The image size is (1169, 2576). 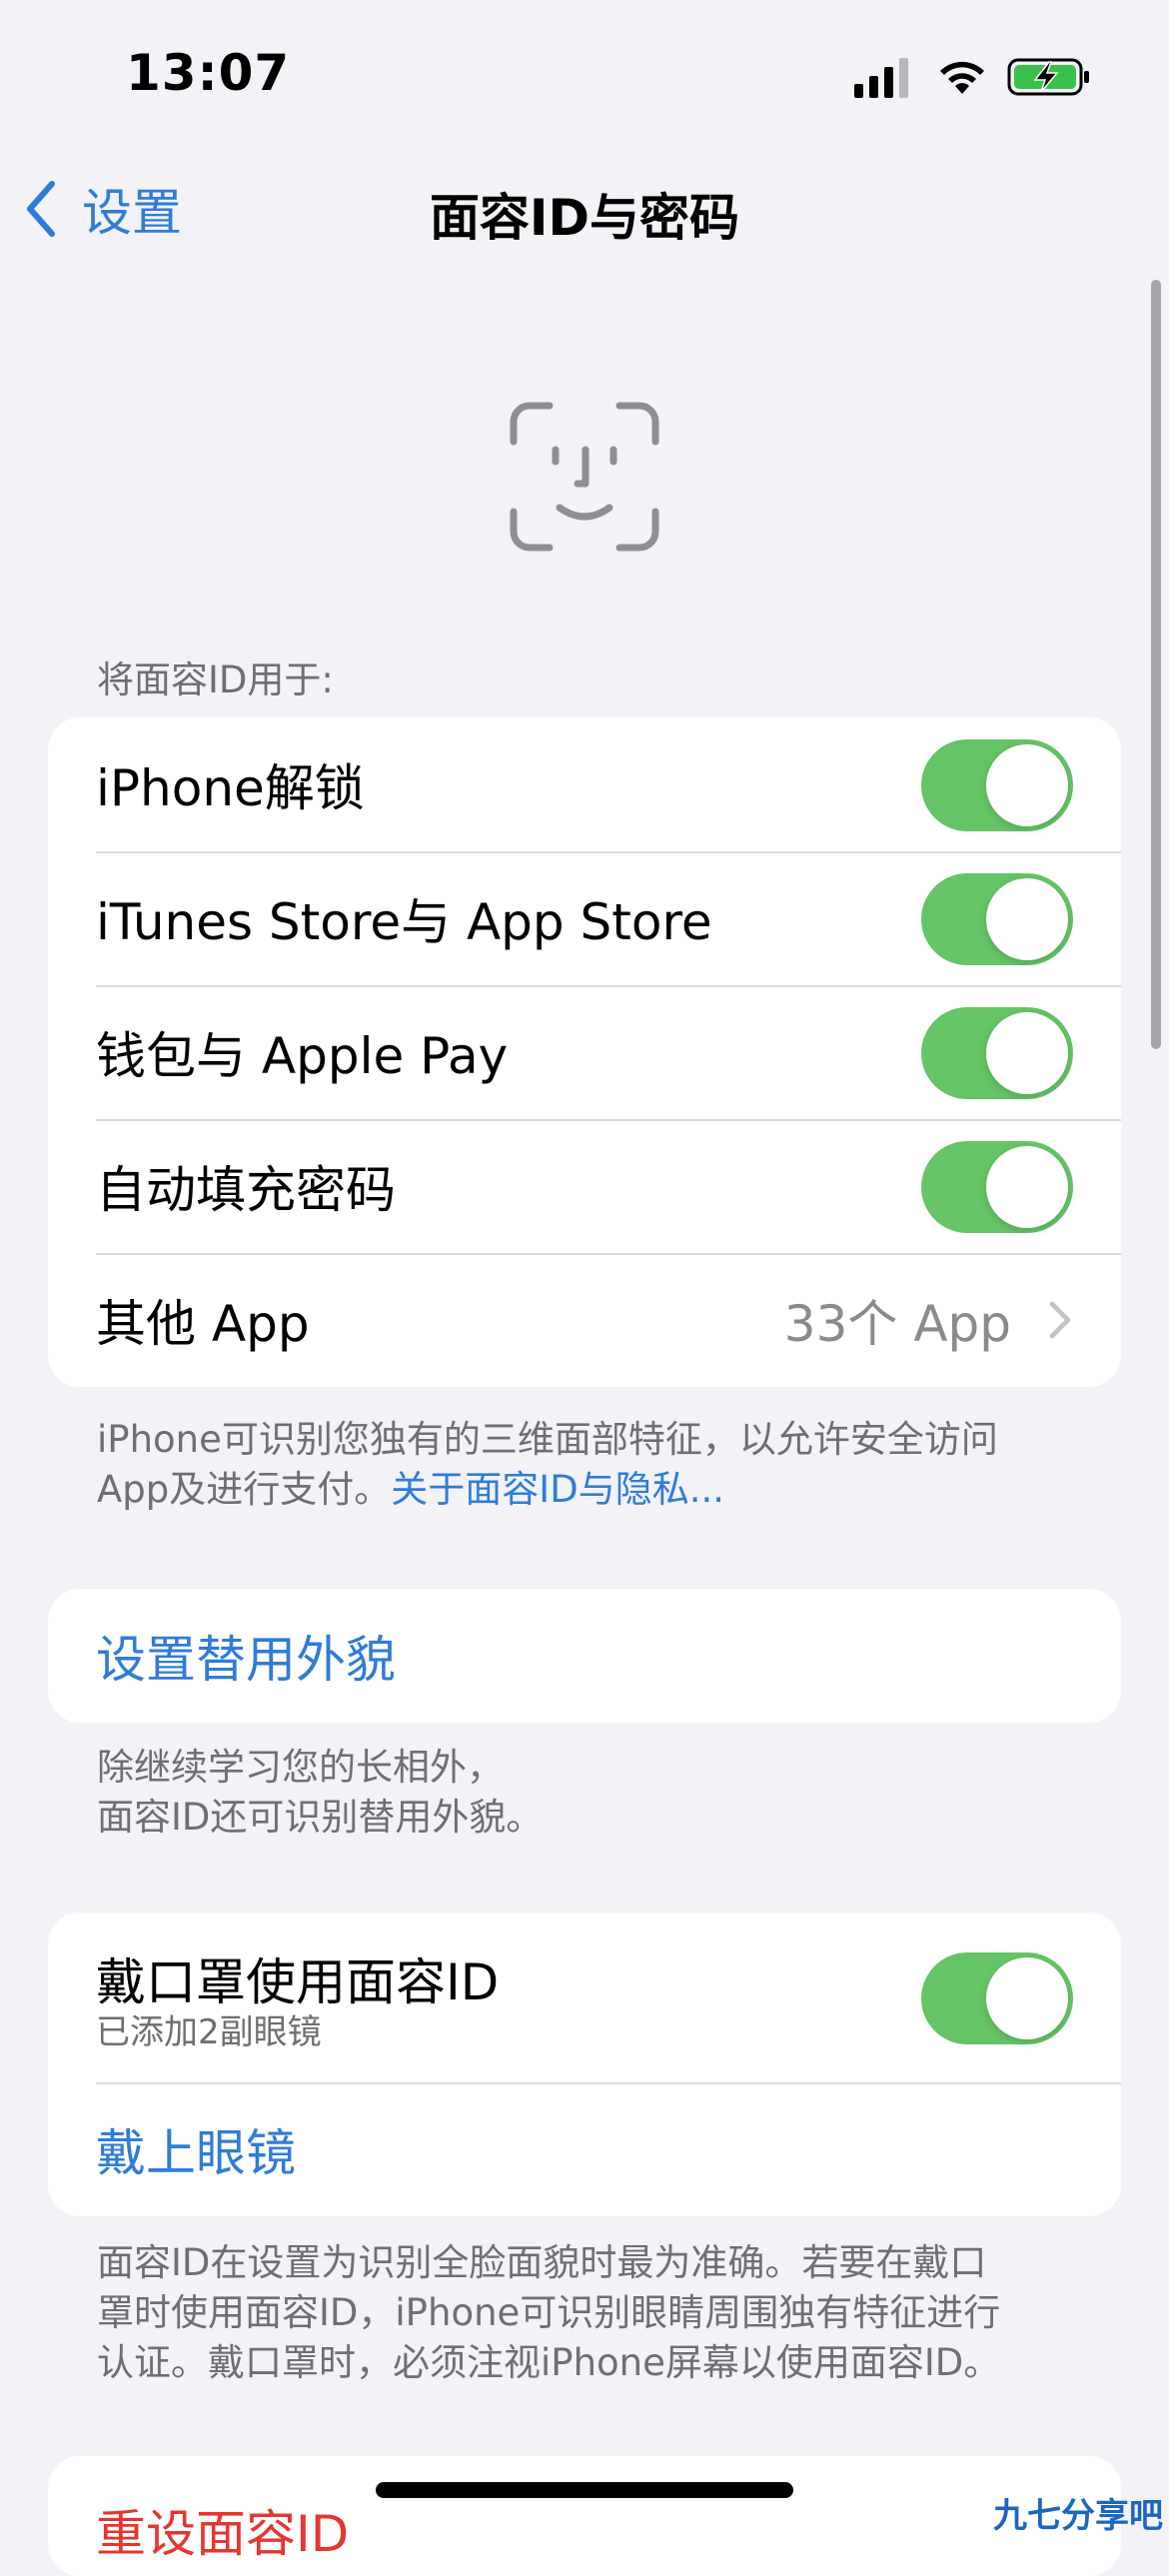 I want to click on mask-group: 戴口罩使用面容ID 已添加2副眼镜 戴上眼镜, so click(x=584, y=2064).